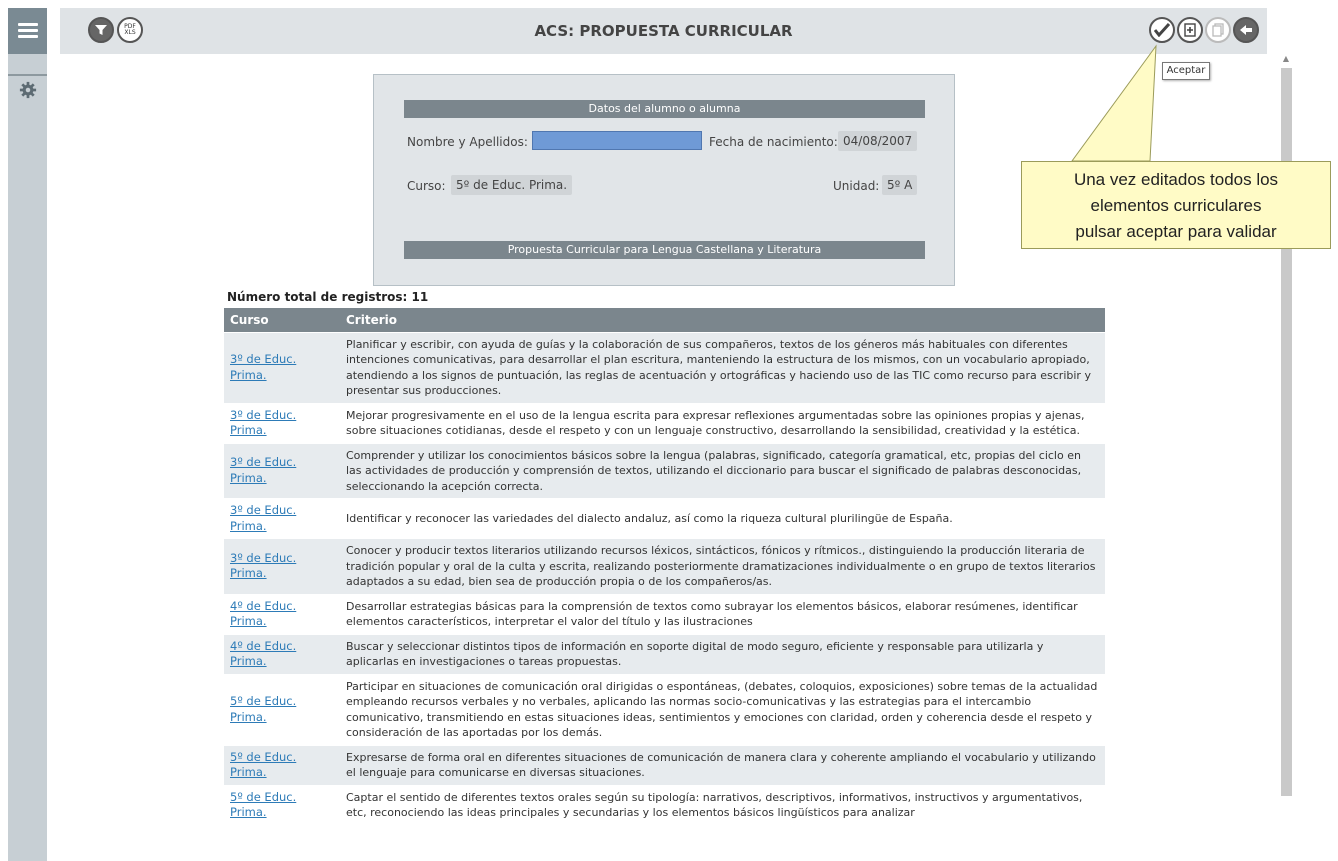 Image resolution: width=1338 pixels, height=861 pixels. I want to click on hamburger-icon, so click(27, 31).